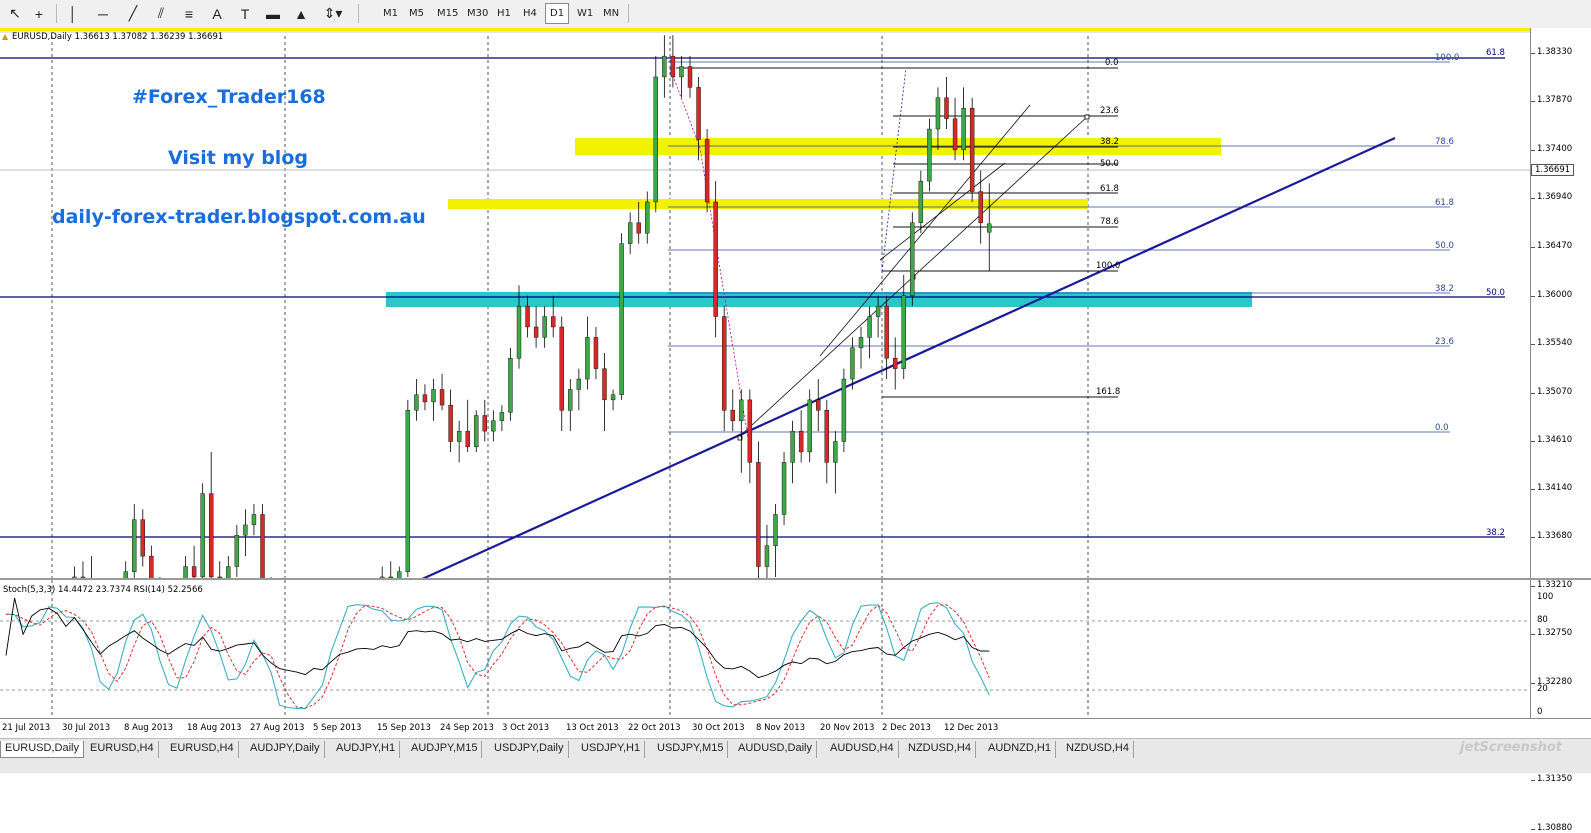 The width and height of the screenshot is (1591, 833). Describe the element at coordinates (217, 13) in the screenshot. I see `text-icon: A` at that location.